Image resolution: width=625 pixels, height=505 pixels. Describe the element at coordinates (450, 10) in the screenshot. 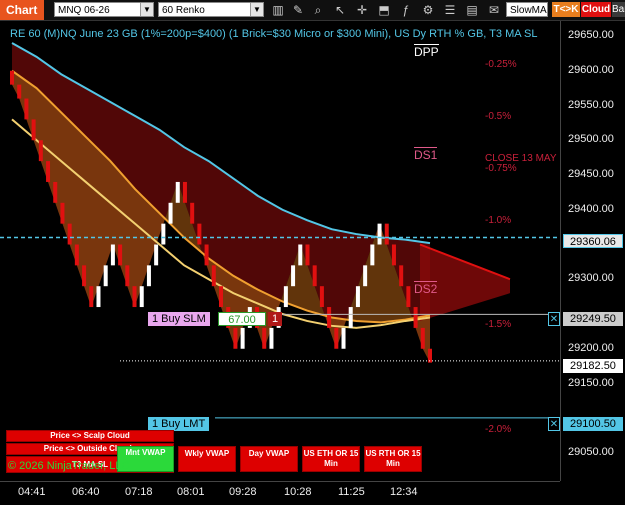

I see `properties-icon: ☰` at that location.